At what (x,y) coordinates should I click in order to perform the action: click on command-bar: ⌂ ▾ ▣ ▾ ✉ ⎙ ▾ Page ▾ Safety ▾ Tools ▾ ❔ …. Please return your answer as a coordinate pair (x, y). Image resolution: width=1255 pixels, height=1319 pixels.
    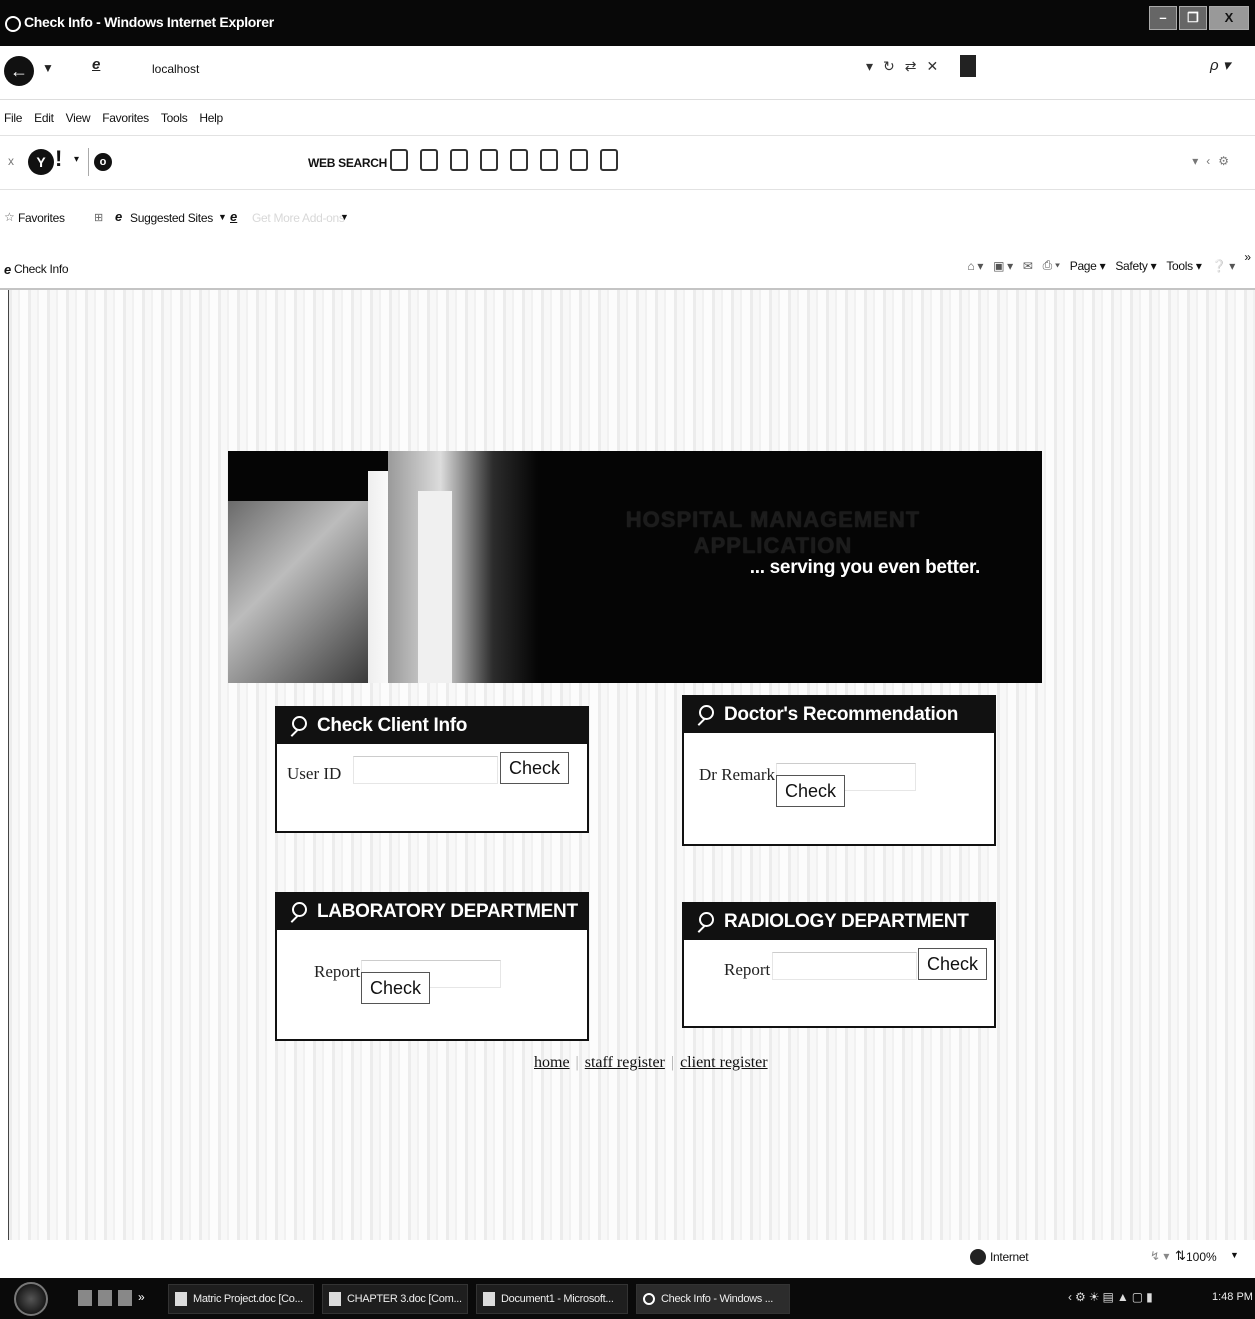
    Looking at the image, I should click on (1101, 265).